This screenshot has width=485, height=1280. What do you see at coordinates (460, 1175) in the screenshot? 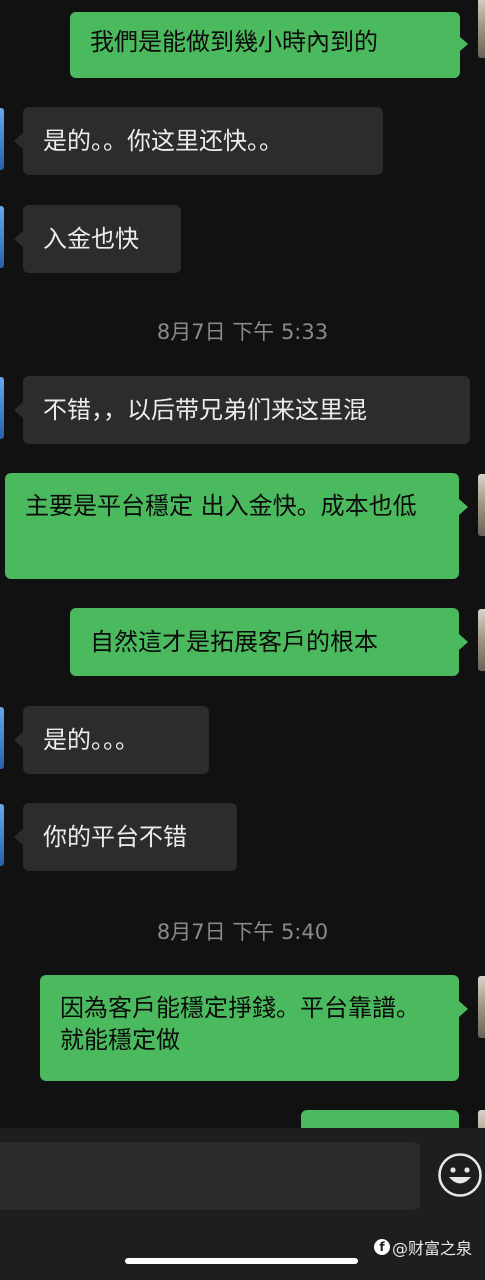
I see `emoji-smiley-icon` at bounding box center [460, 1175].